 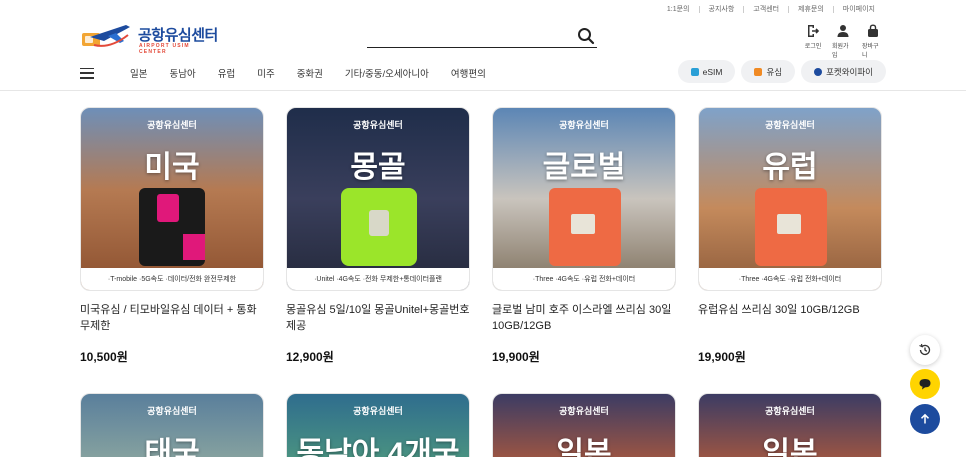 I want to click on product-thumbnail: 공항유심센터 동남아 4개국, so click(x=378, y=425).